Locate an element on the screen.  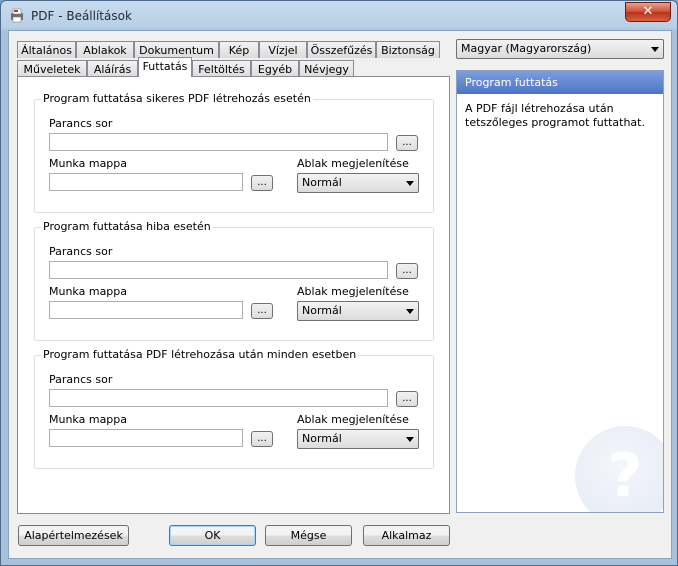
window-title: PDF - Beállítások is located at coordinates (81, 16).